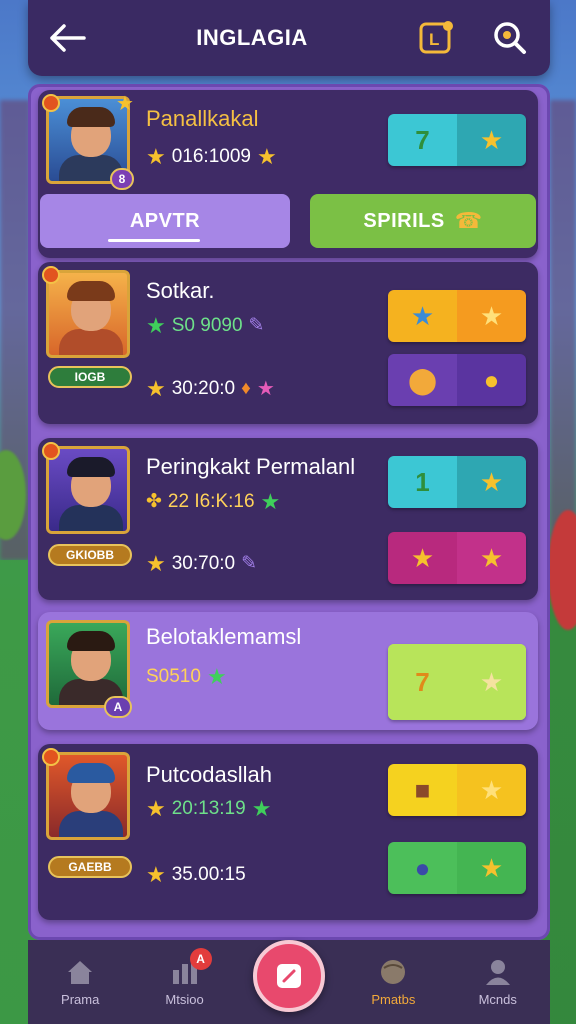  What do you see at coordinates (256, 325) in the screenshot?
I see `pencil-icon: ✎` at bounding box center [256, 325].